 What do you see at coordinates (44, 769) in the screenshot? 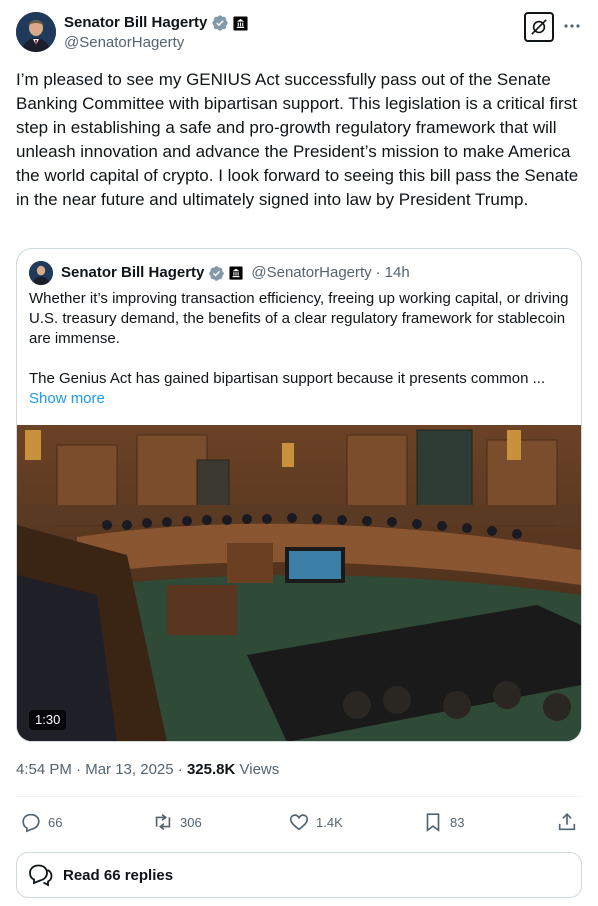
I see `tweet-time: 4:54 PM` at bounding box center [44, 769].